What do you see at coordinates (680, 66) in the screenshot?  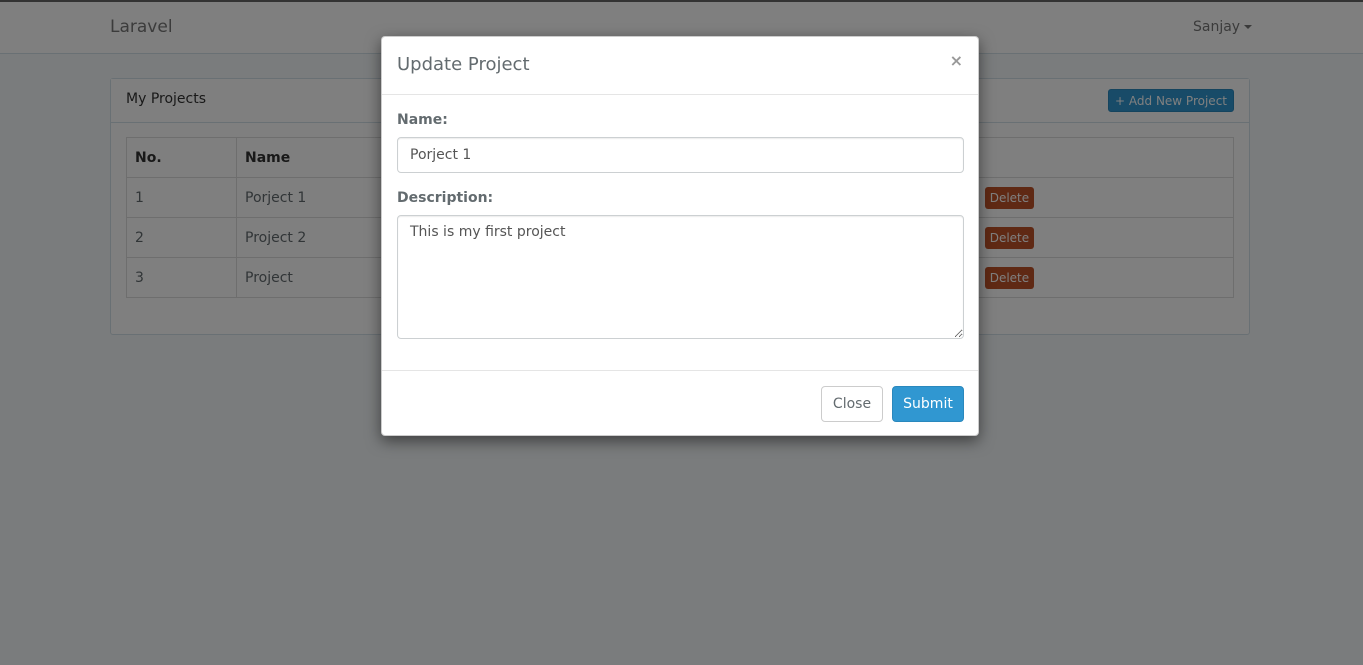 I see `modal-header: Update Project ×` at bounding box center [680, 66].